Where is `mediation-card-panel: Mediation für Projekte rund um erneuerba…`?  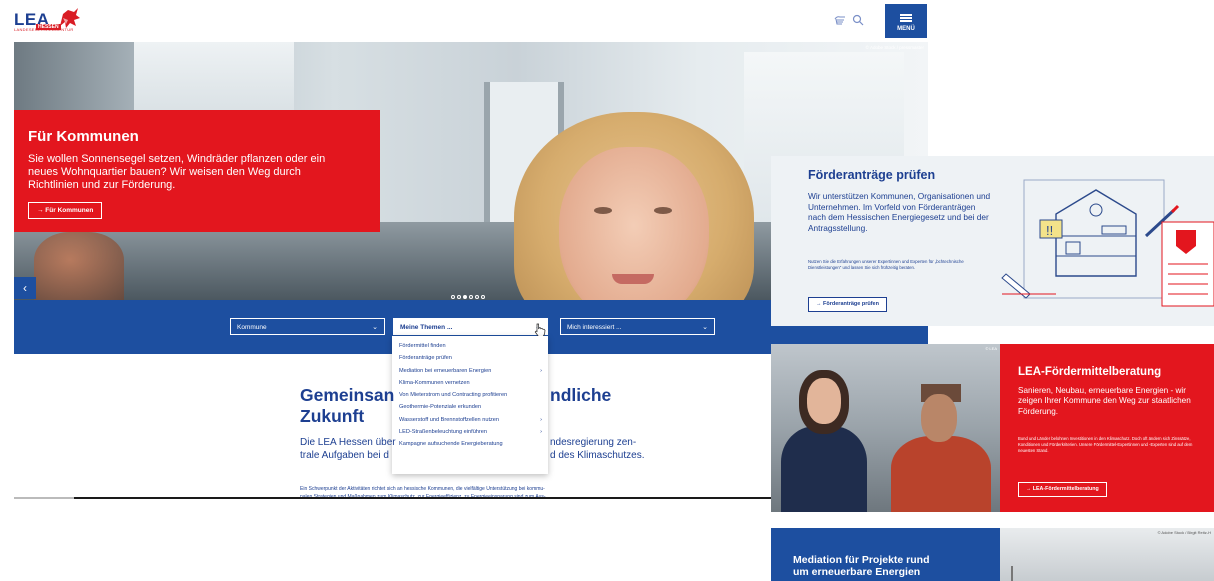 mediation-card-panel: Mediation für Projekte rund um erneuerba… is located at coordinates (885, 554).